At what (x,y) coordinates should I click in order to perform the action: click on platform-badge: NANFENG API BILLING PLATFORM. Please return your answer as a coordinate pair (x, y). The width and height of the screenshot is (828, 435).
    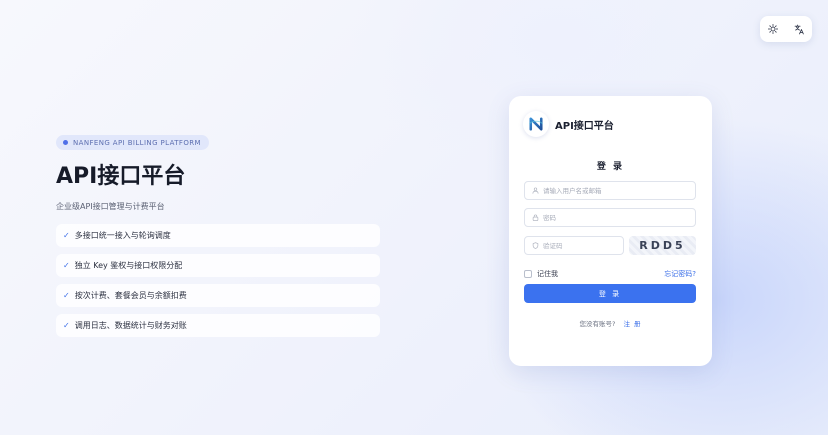
    Looking at the image, I should click on (132, 142).